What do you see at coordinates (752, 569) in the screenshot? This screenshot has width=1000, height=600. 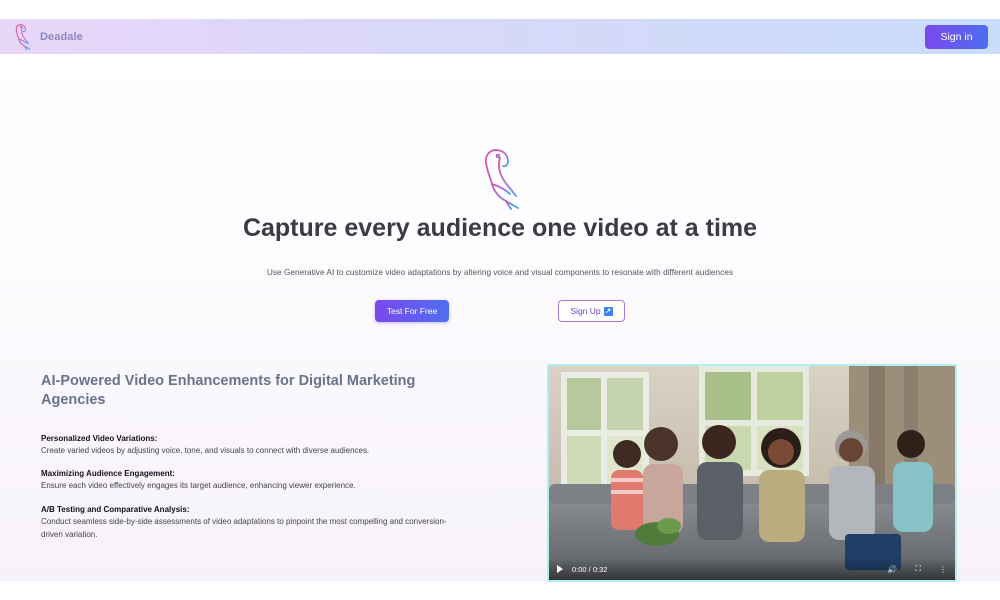 I see `video-controls: 0:00 / 0:32 🔊 ⛶ ⋮` at bounding box center [752, 569].